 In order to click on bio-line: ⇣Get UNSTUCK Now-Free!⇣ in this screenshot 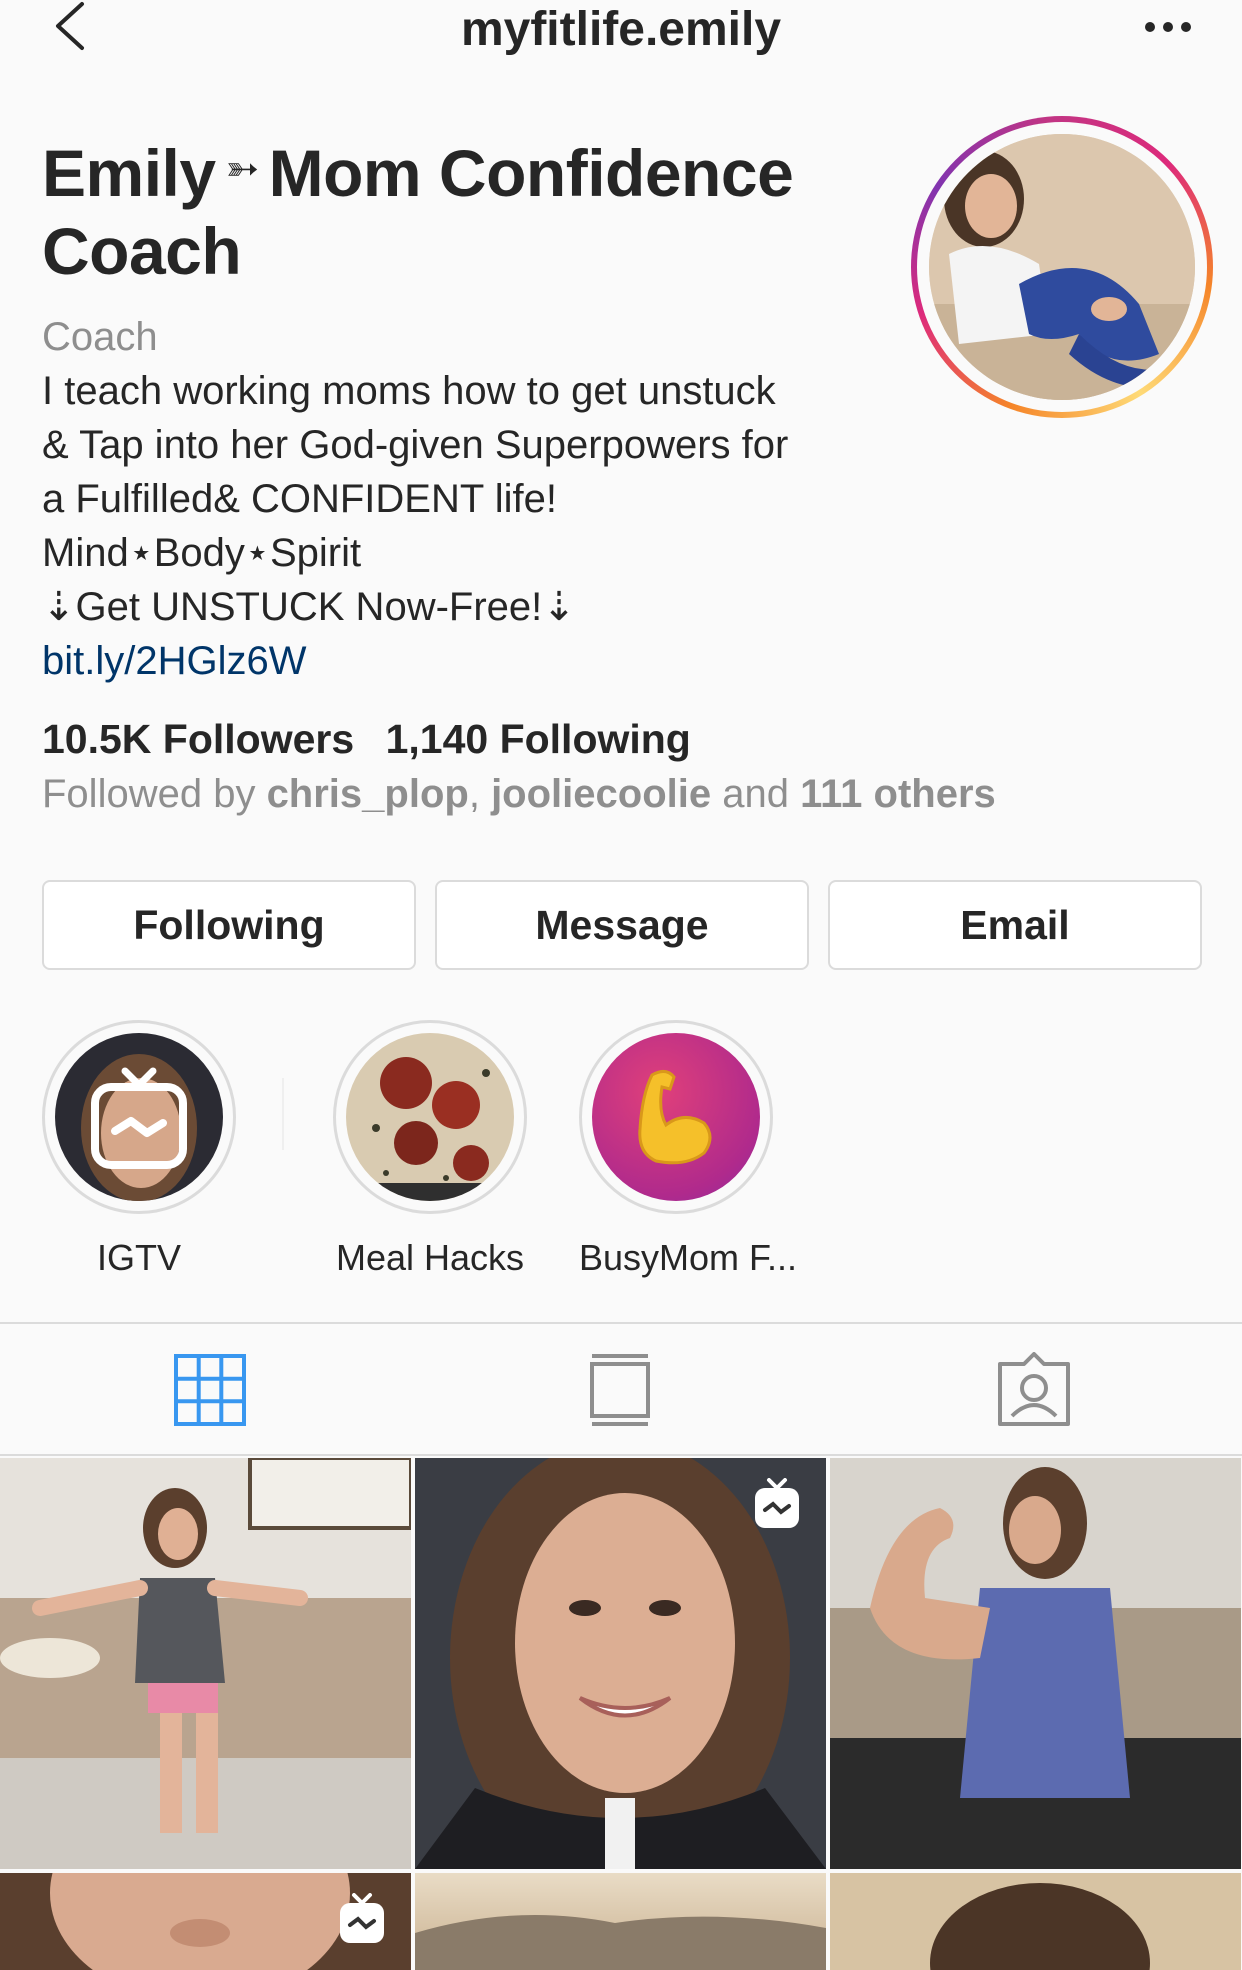, I will do `click(309, 607)`.